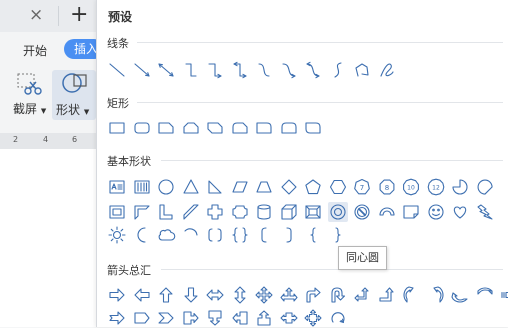  I want to click on decagon-icon: 10, so click(411, 187).